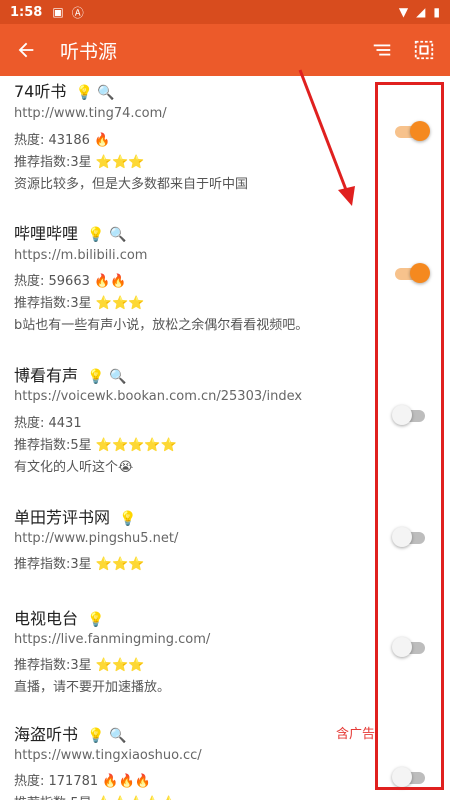 The height and width of the screenshot is (800, 450). Describe the element at coordinates (70, 281) in the screenshot. I see `source-heat: 热度: 59663 🔥🔥` at that location.